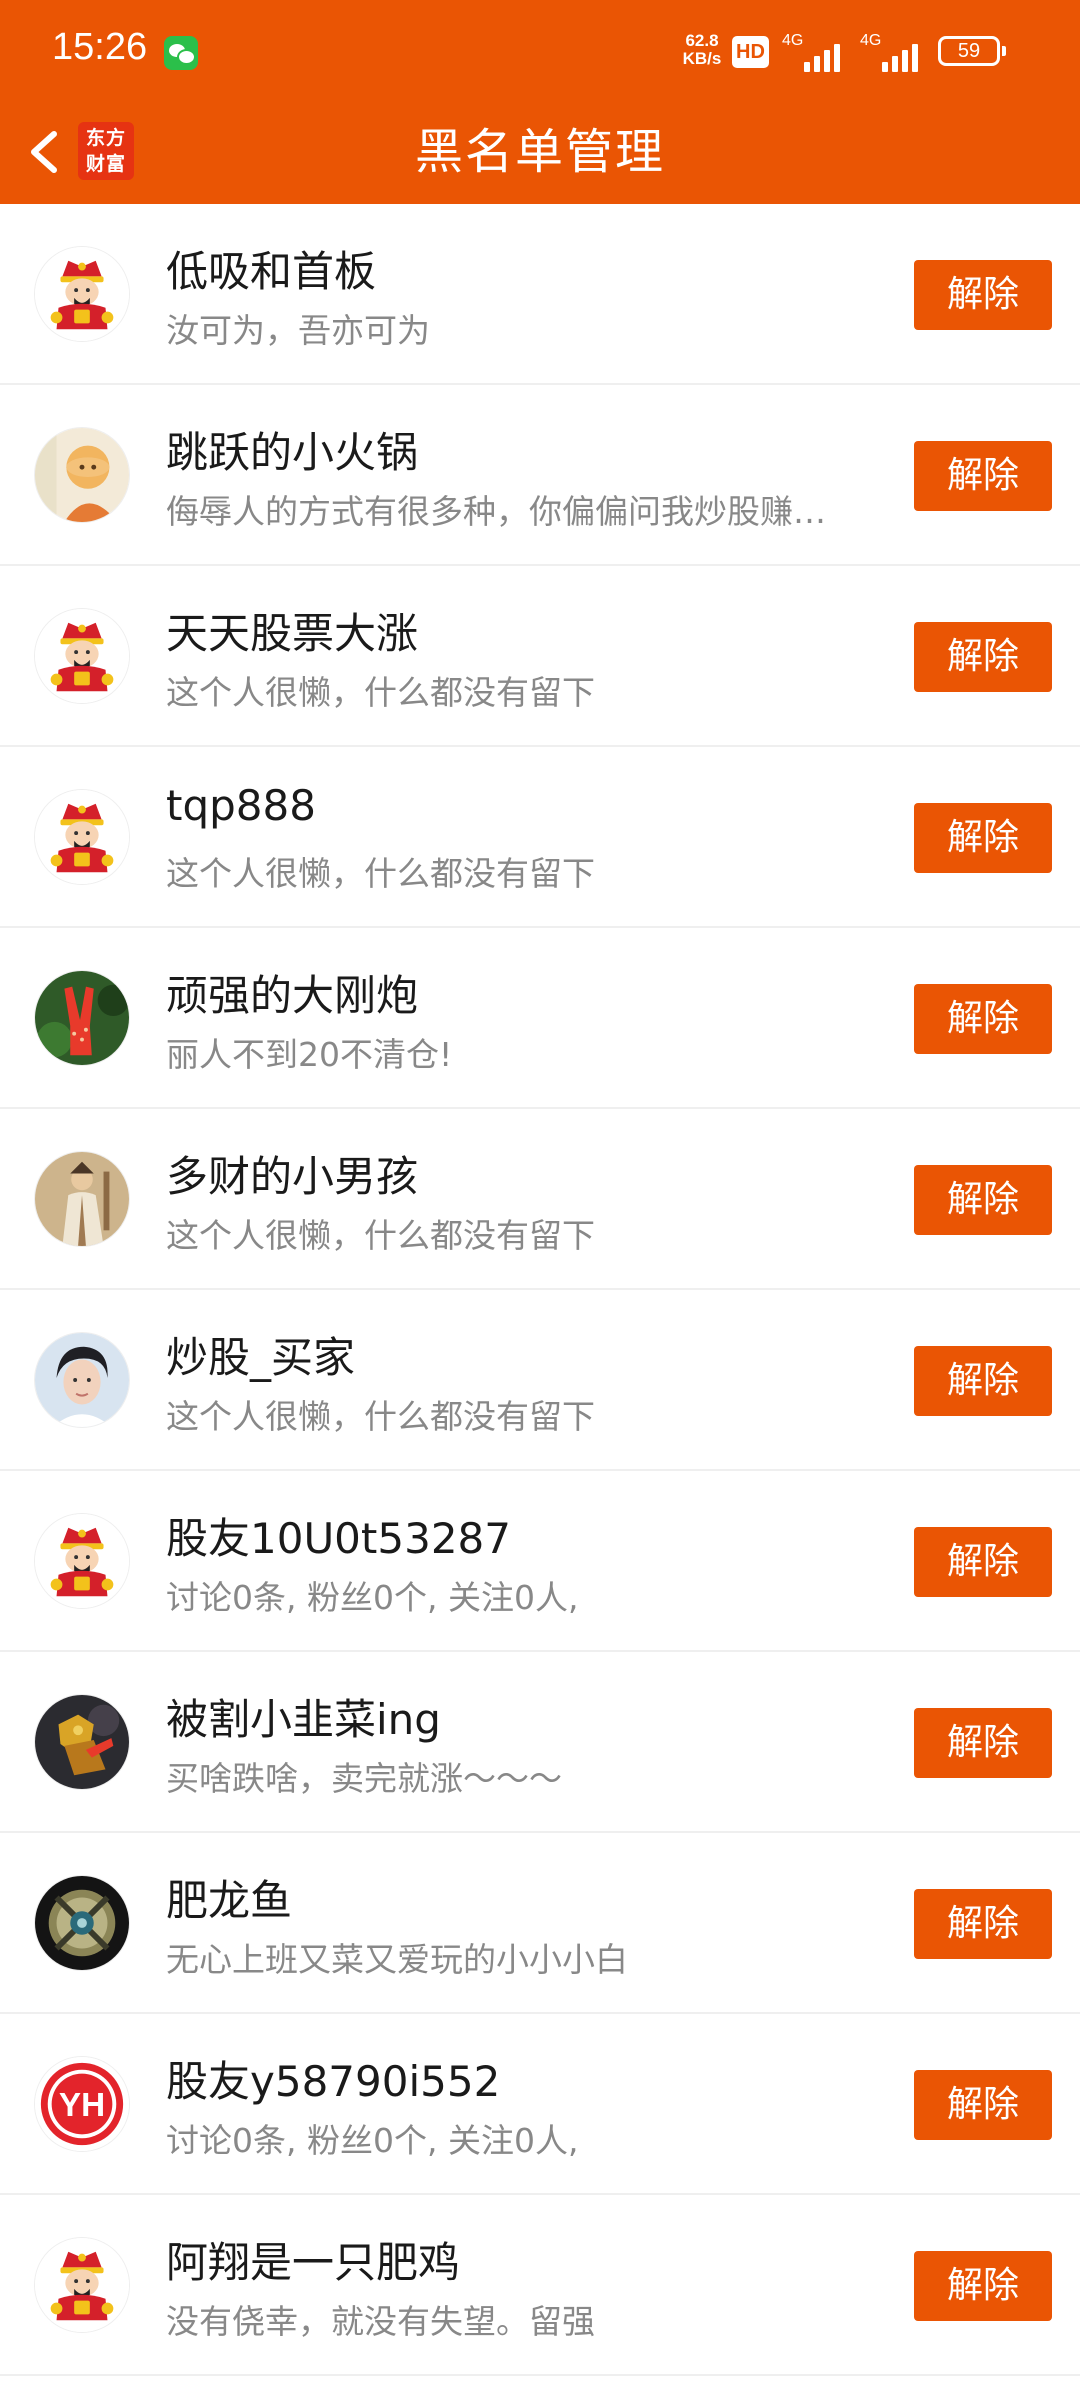 The height and width of the screenshot is (2400, 1080). I want to click on signal-1-icon: 4G, so click(818, 52).